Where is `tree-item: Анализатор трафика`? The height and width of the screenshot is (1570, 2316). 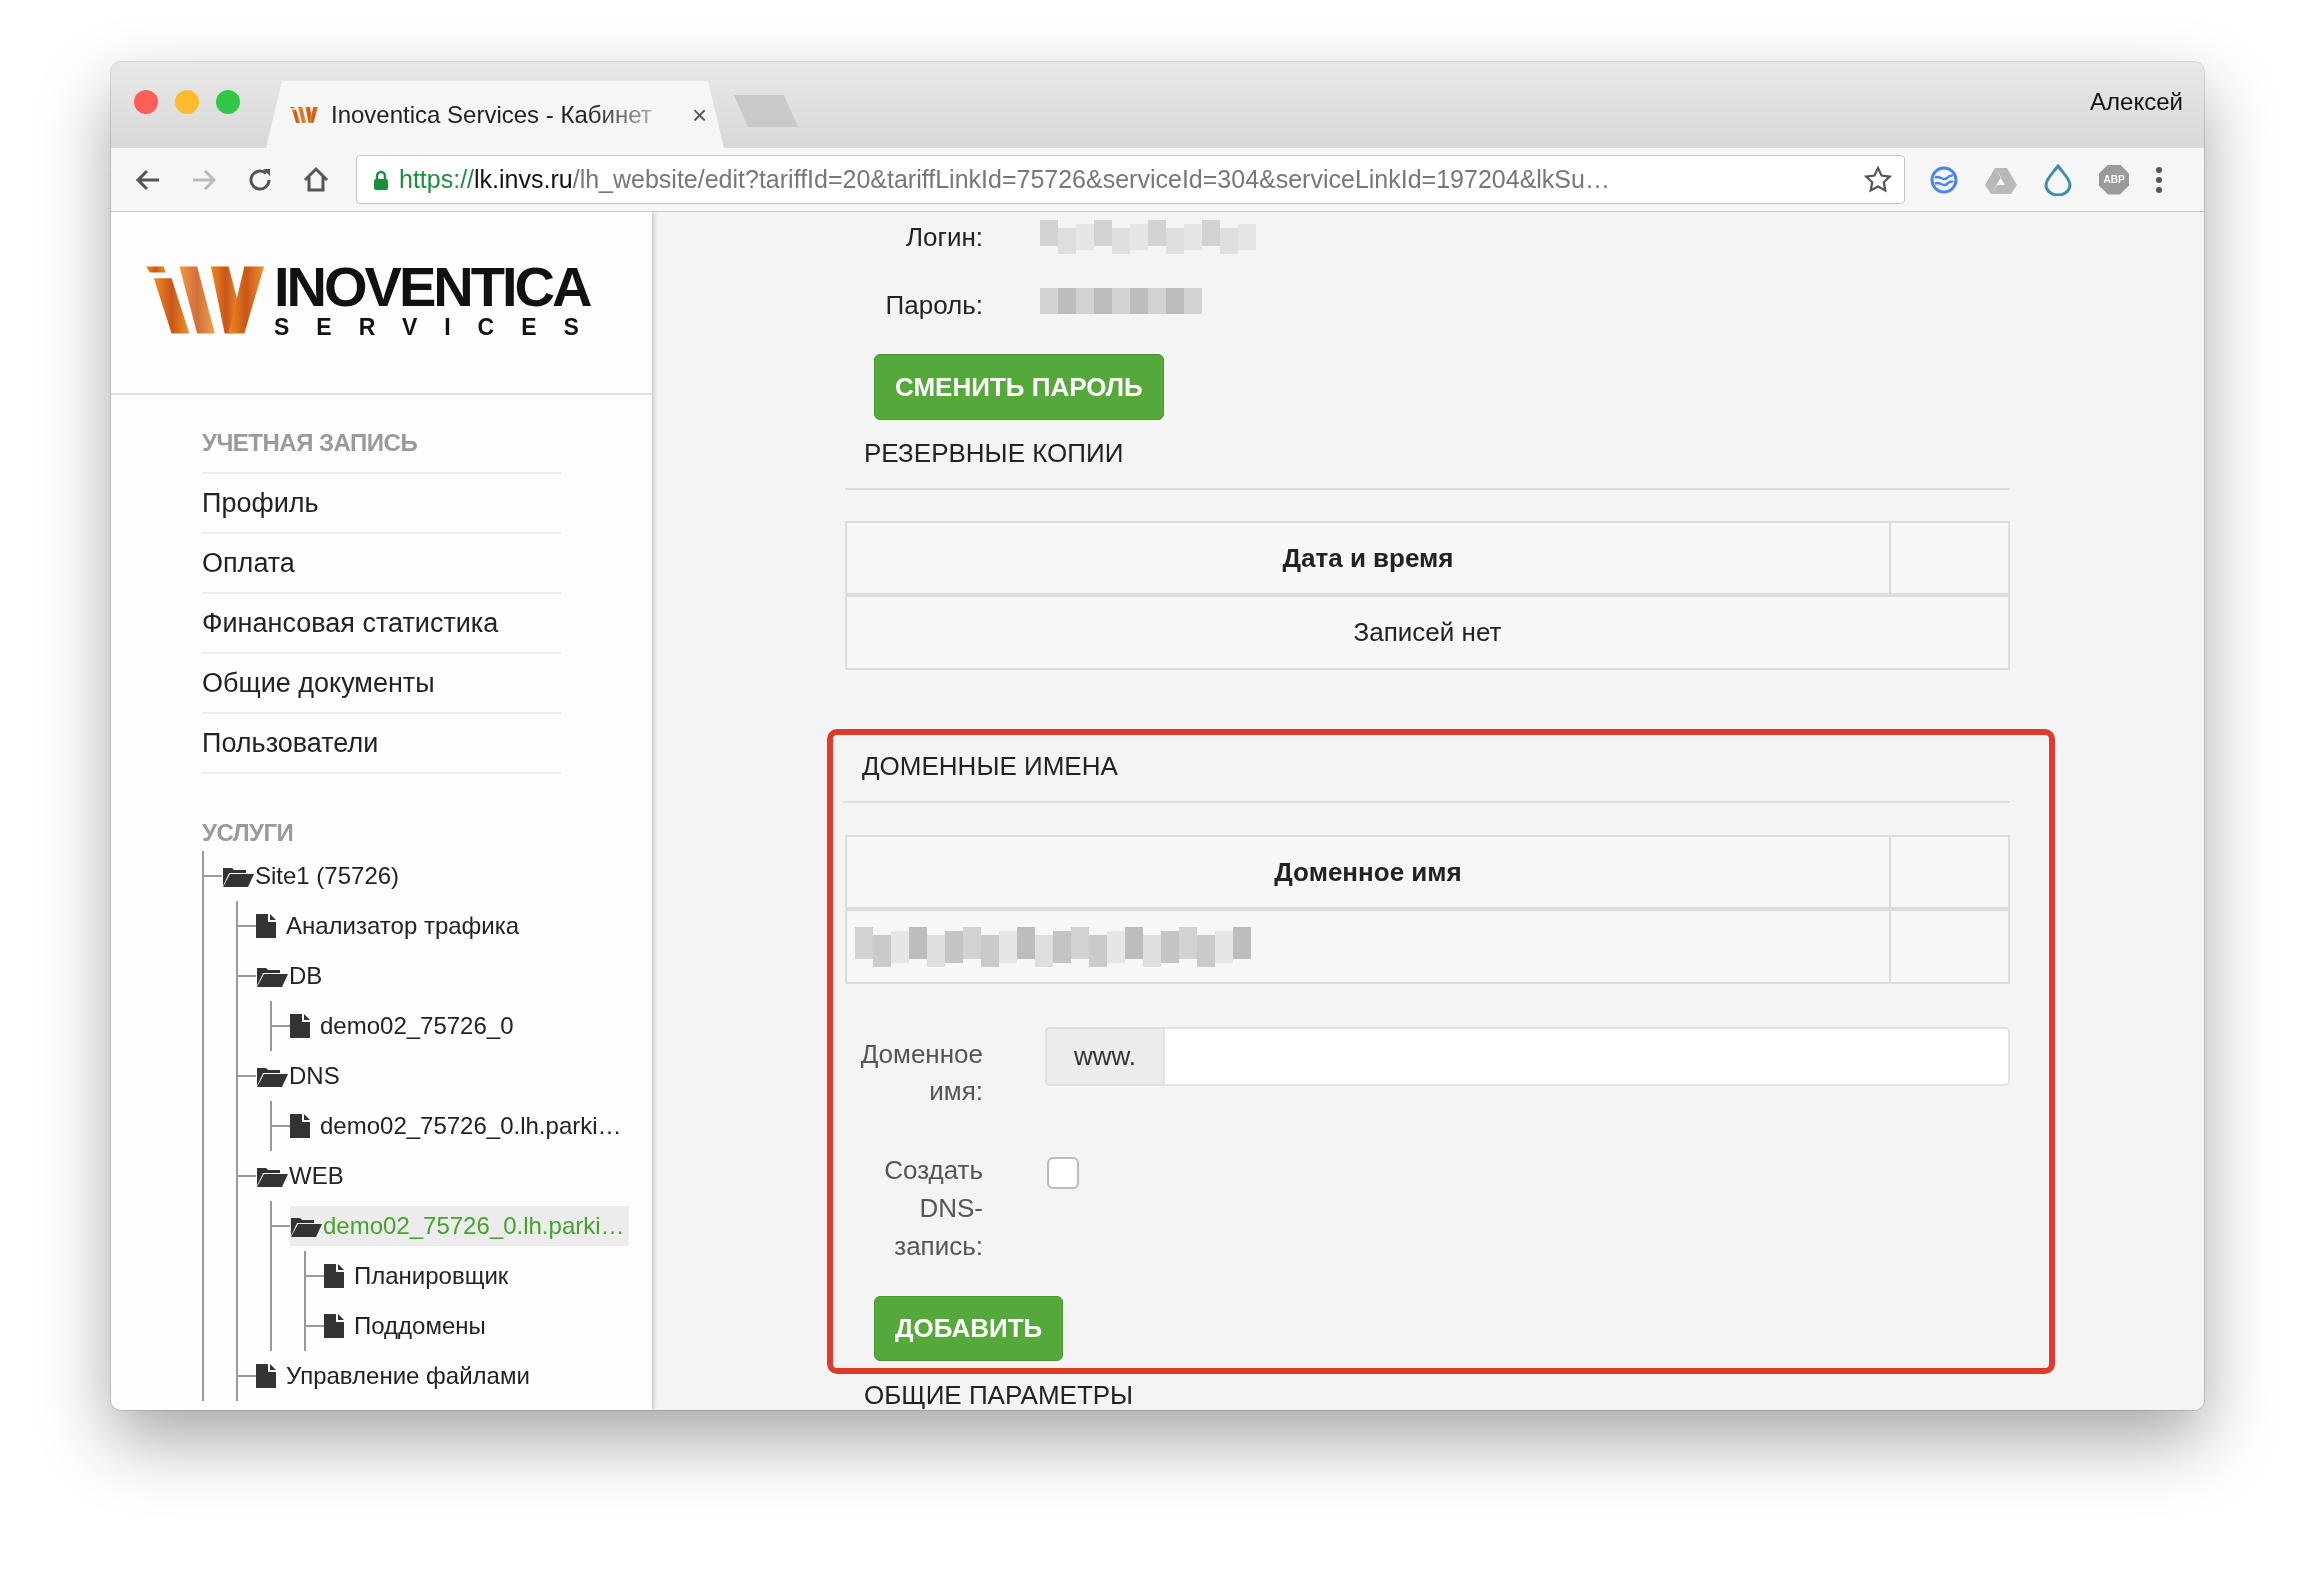
tree-item: Анализатор трафика is located at coordinates (390, 926).